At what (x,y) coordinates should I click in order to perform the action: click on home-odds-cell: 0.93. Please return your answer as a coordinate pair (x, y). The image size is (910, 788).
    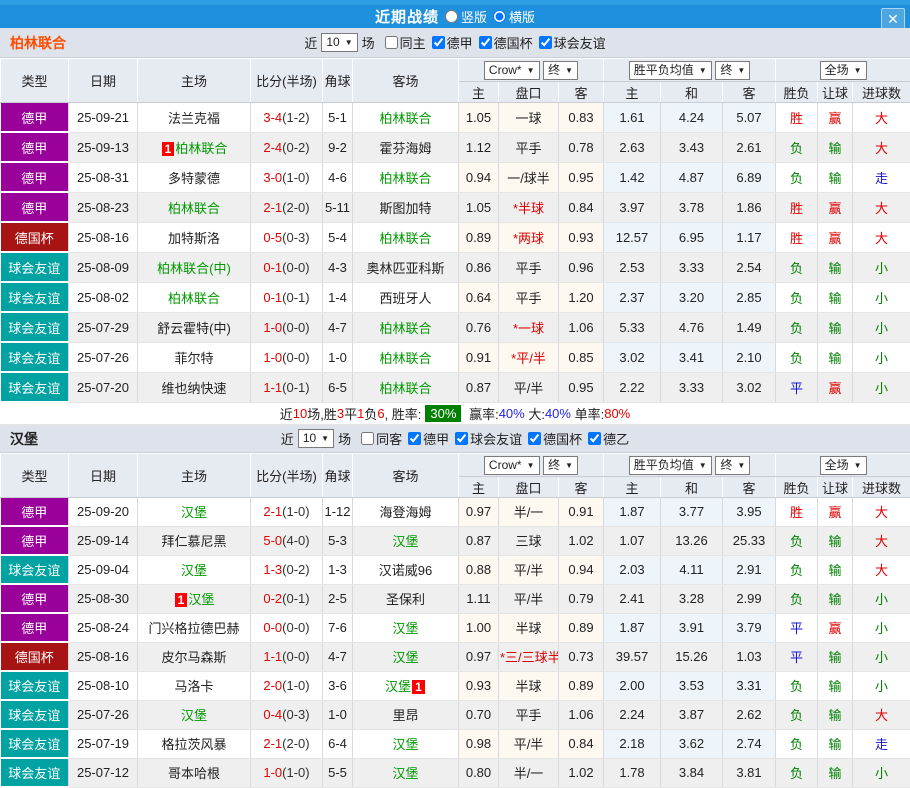
    Looking at the image, I should click on (479, 685).